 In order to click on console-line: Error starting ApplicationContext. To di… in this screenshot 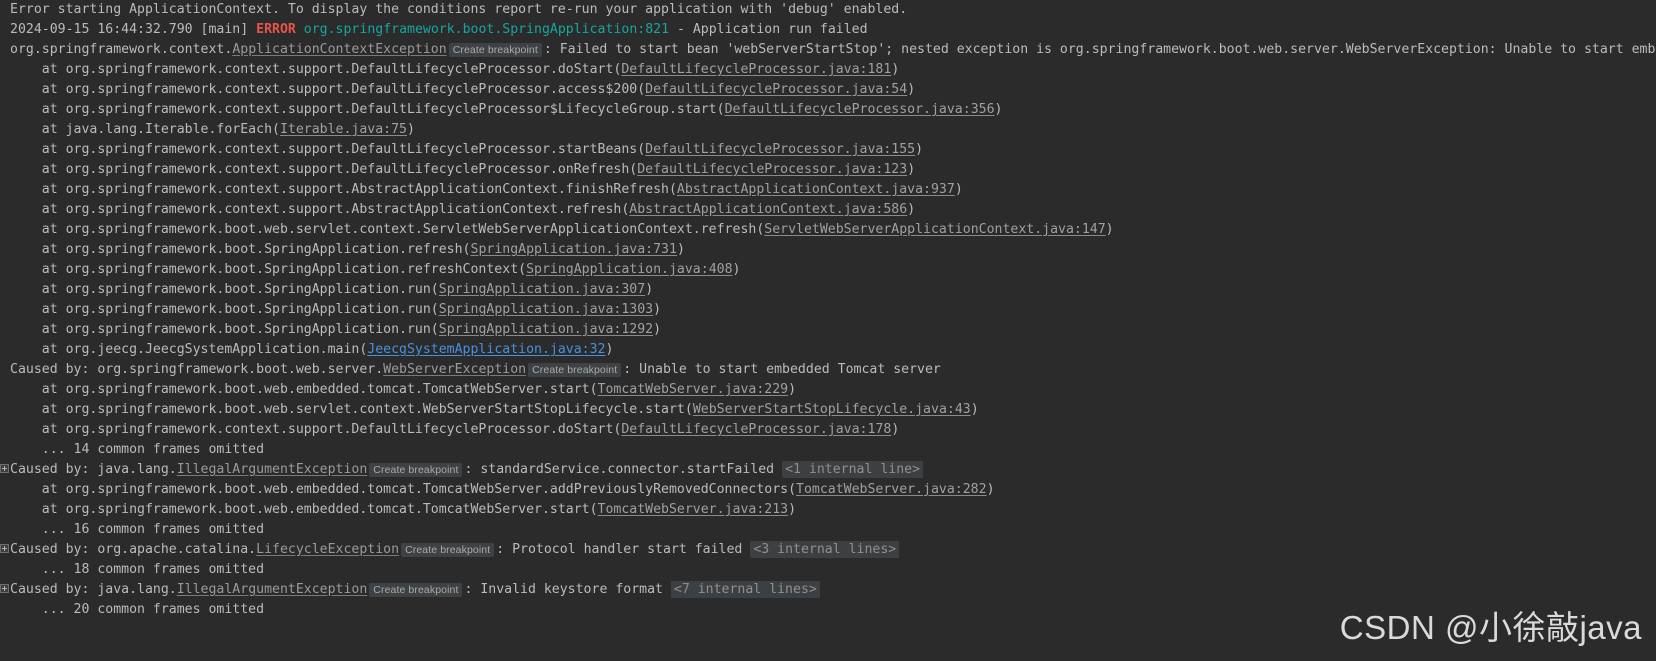, I will do `click(828, 10)`.